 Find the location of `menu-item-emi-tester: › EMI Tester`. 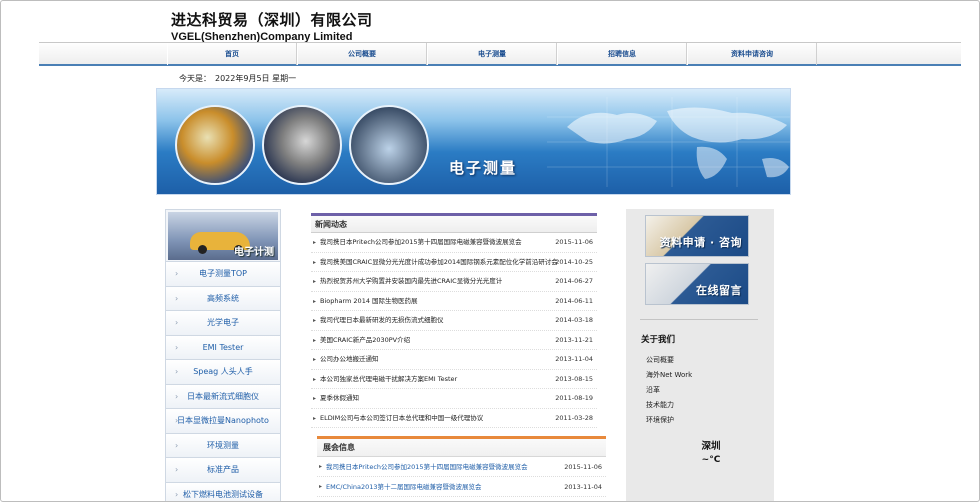

menu-item-emi-tester: › EMI Tester is located at coordinates (223, 346).